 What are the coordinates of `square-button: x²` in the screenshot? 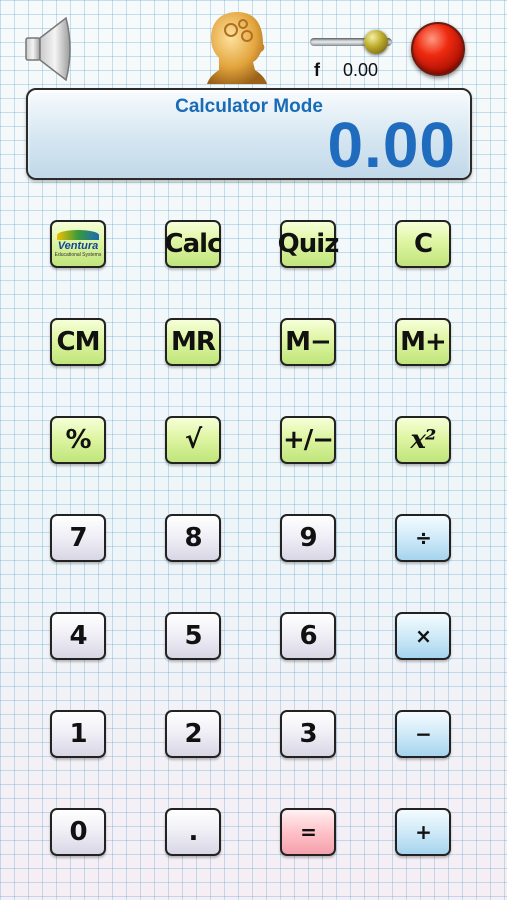 It's located at (423, 440).